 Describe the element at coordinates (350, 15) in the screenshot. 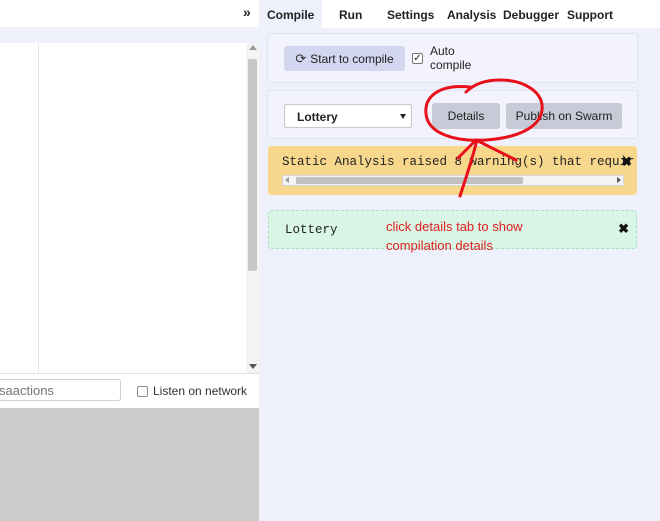

I see `tab-run: Run` at that location.